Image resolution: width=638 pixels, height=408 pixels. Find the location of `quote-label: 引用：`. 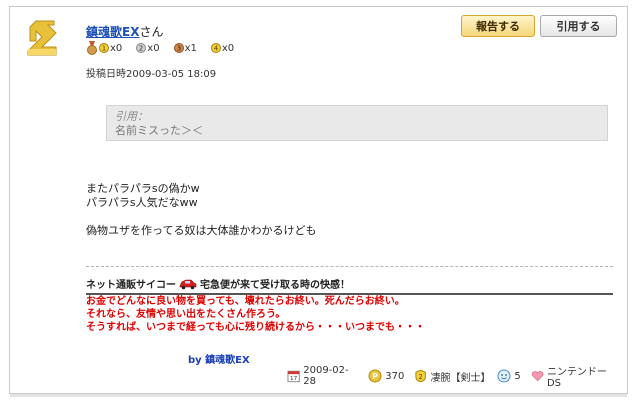

quote-label: 引用： is located at coordinates (131, 116).